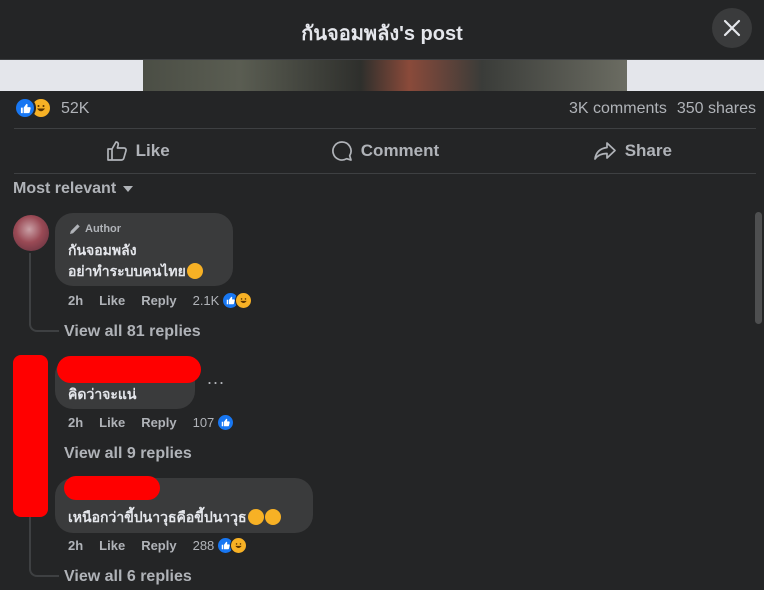  What do you see at coordinates (385, 110) in the screenshot?
I see `reactions-summary: 52K 3K comments 350 shares` at bounding box center [385, 110].